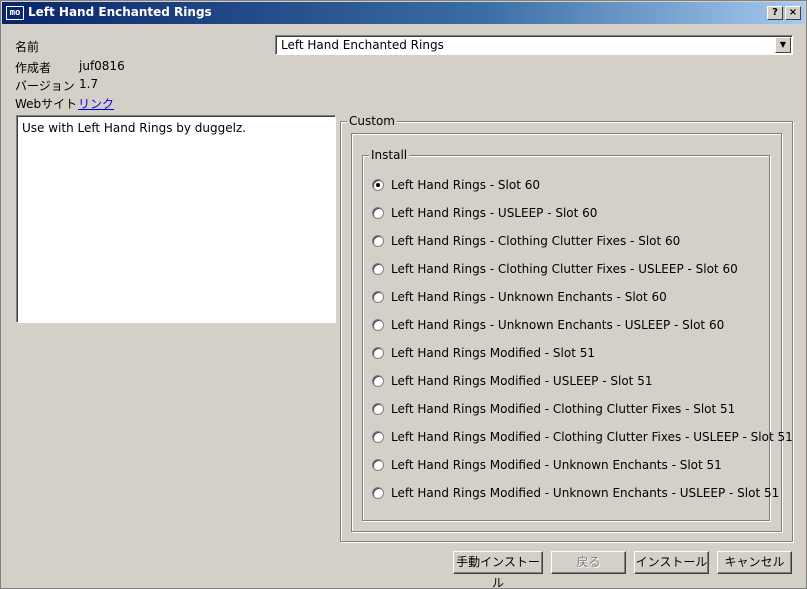 Image resolution: width=807 pixels, height=589 pixels. Describe the element at coordinates (403, 13) in the screenshot. I see `title-bar: mo Left Hand Enchanted Rings ? ×` at that location.